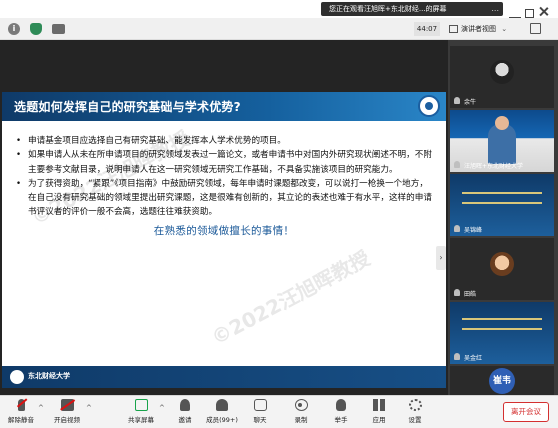 The width and height of the screenshot is (558, 428). Describe the element at coordinates (379, 405) in the screenshot. I see `apps-icon` at that location.